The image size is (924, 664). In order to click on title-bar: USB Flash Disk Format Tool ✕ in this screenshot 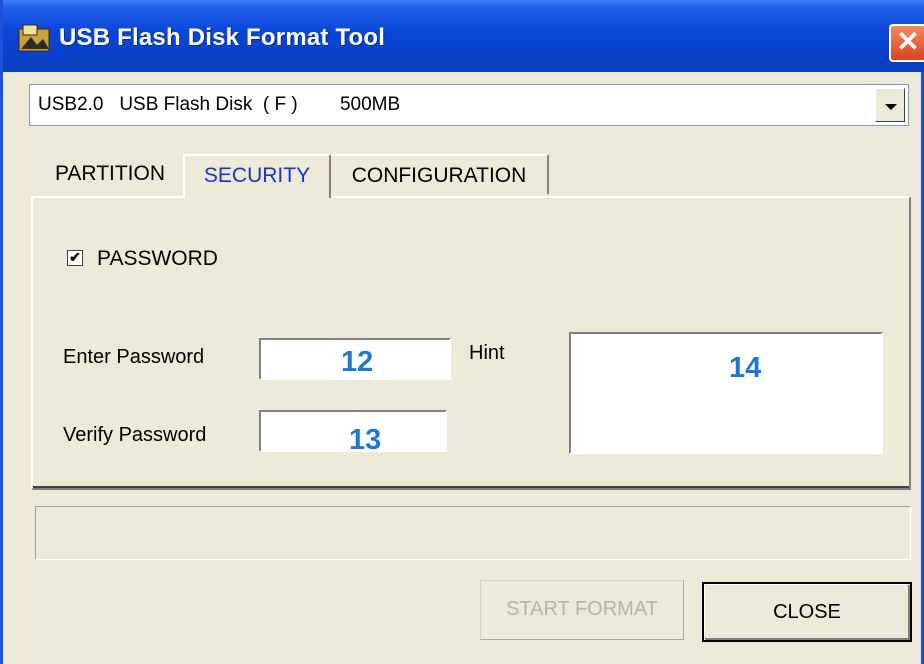, I will do `click(463, 36)`.